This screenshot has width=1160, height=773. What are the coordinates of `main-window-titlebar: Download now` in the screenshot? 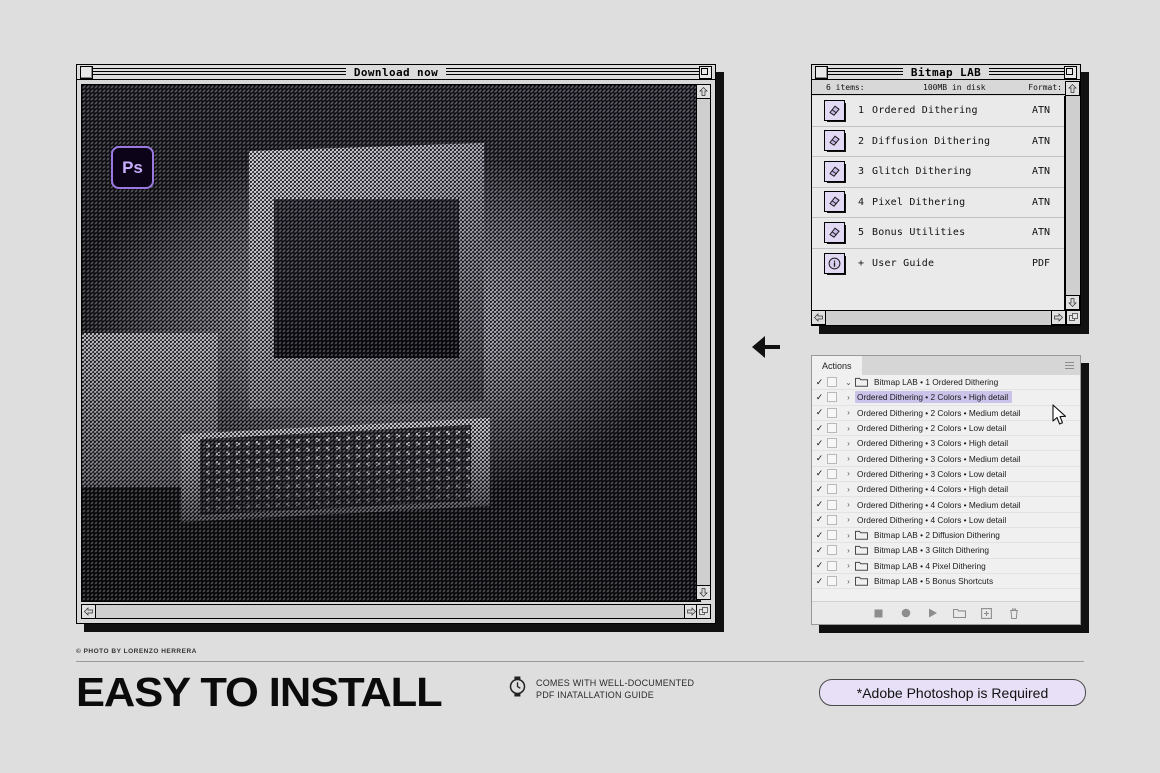 It's located at (396, 72).